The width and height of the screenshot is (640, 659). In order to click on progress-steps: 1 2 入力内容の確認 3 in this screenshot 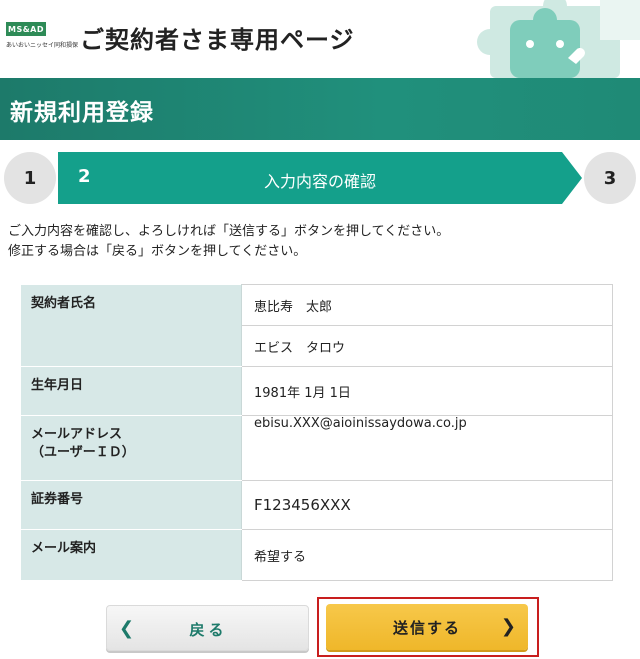, I will do `click(320, 178)`.